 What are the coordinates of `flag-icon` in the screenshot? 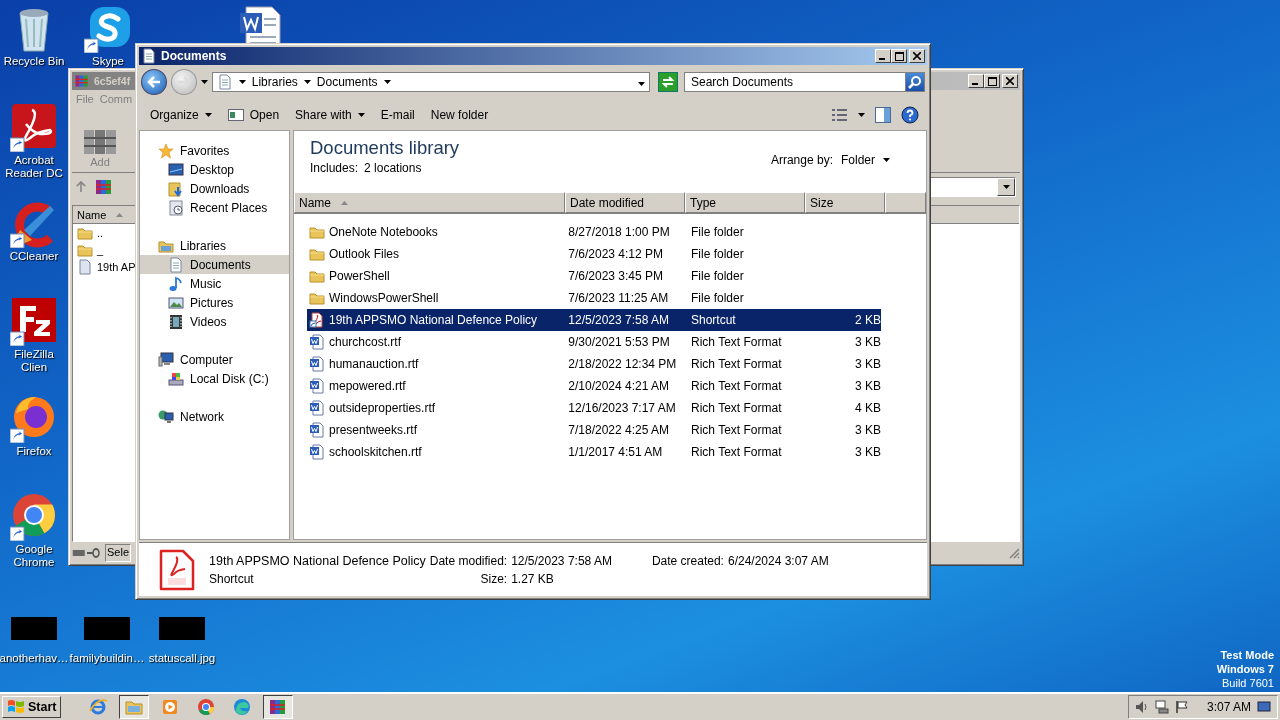 It's located at (1181, 707).